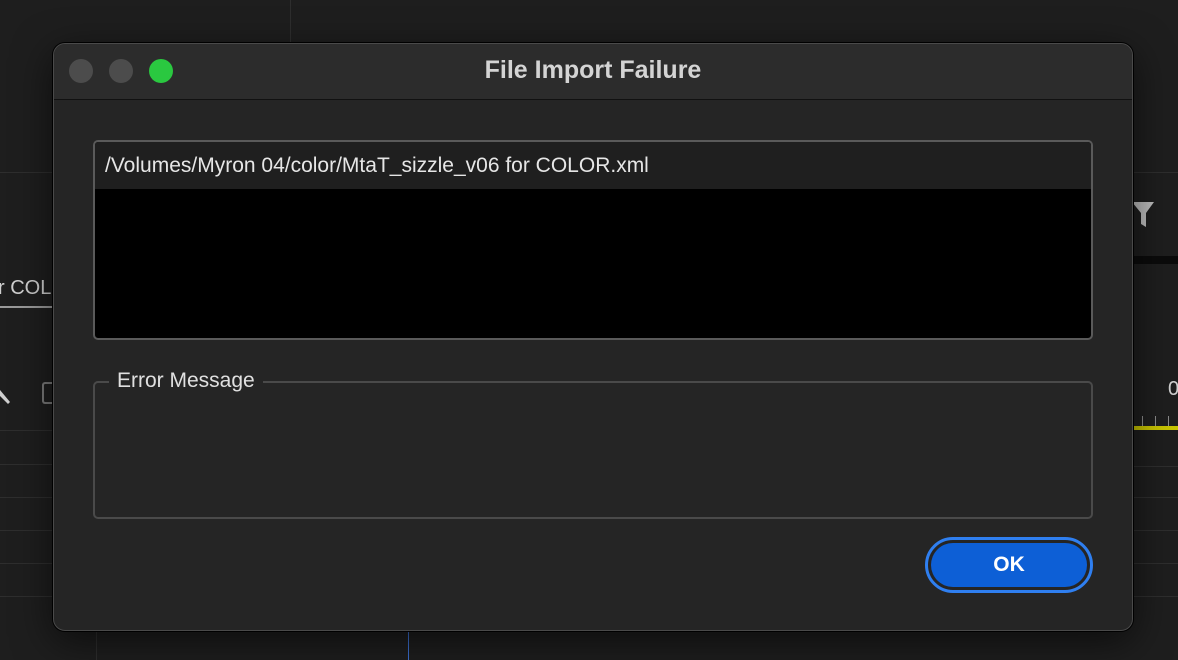 Image resolution: width=1178 pixels, height=660 pixels. I want to click on dialog-titlebar: File Import Failure, so click(593, 72).